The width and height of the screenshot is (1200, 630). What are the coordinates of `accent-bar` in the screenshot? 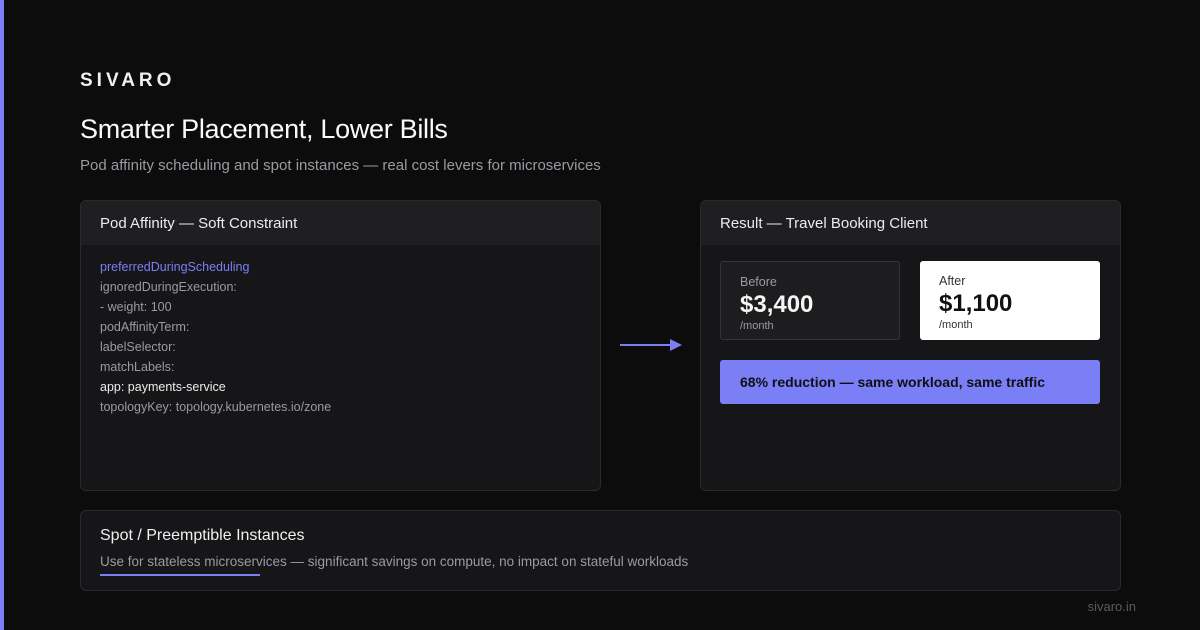 It's located at (2, 315).